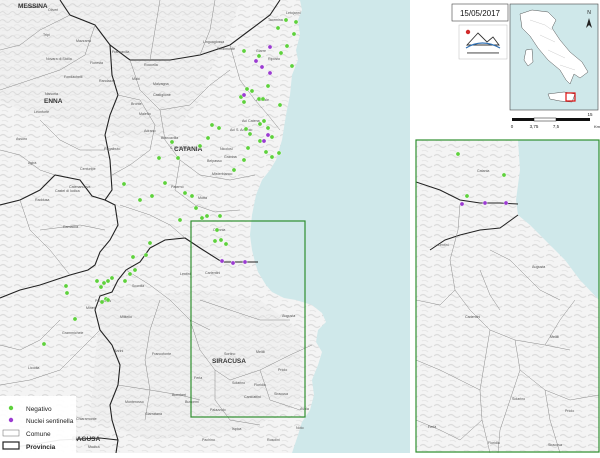 Image resolution: width=600 pixels, height=458 pixels. Describe the element at coordinates (53, 10) in the screenshot. I see `town-label: Oliveri` at that location.